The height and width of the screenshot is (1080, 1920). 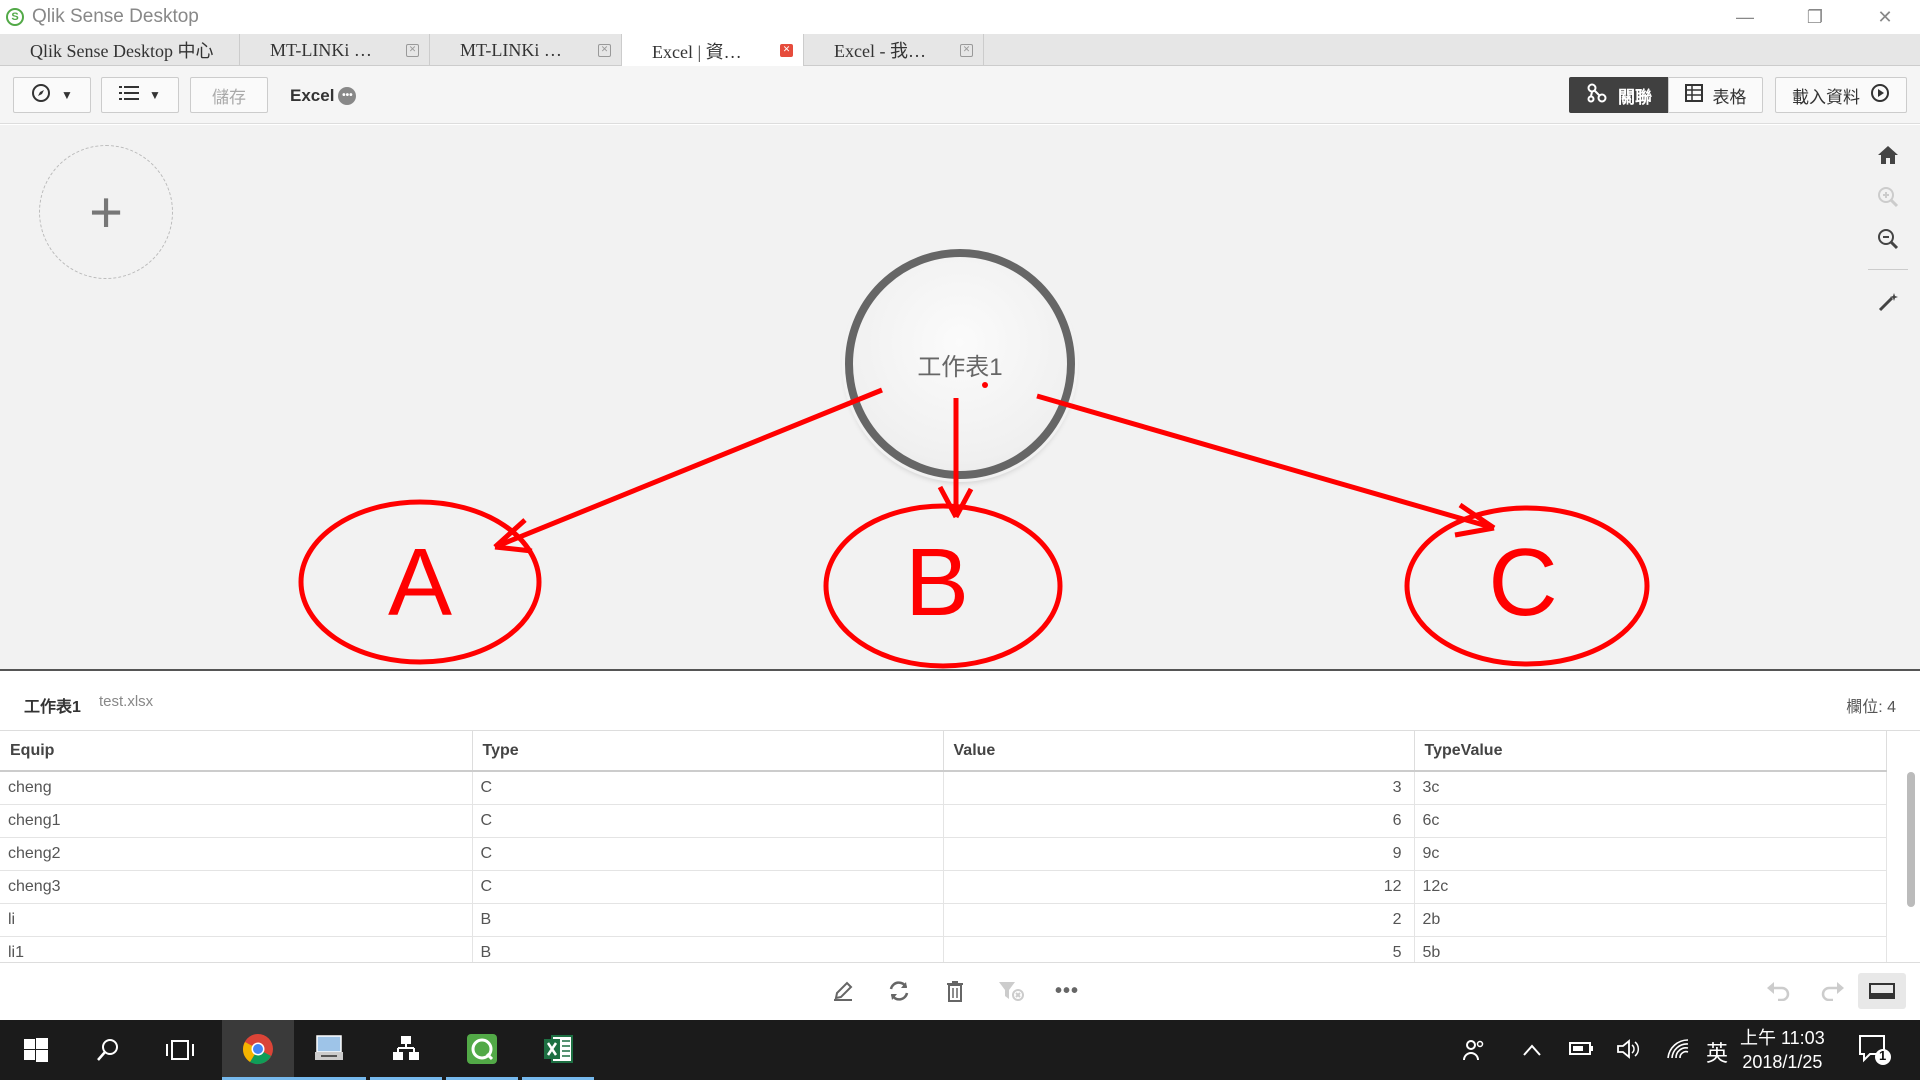 I want to click on column-header: Value, so click(x=1179, y=751).